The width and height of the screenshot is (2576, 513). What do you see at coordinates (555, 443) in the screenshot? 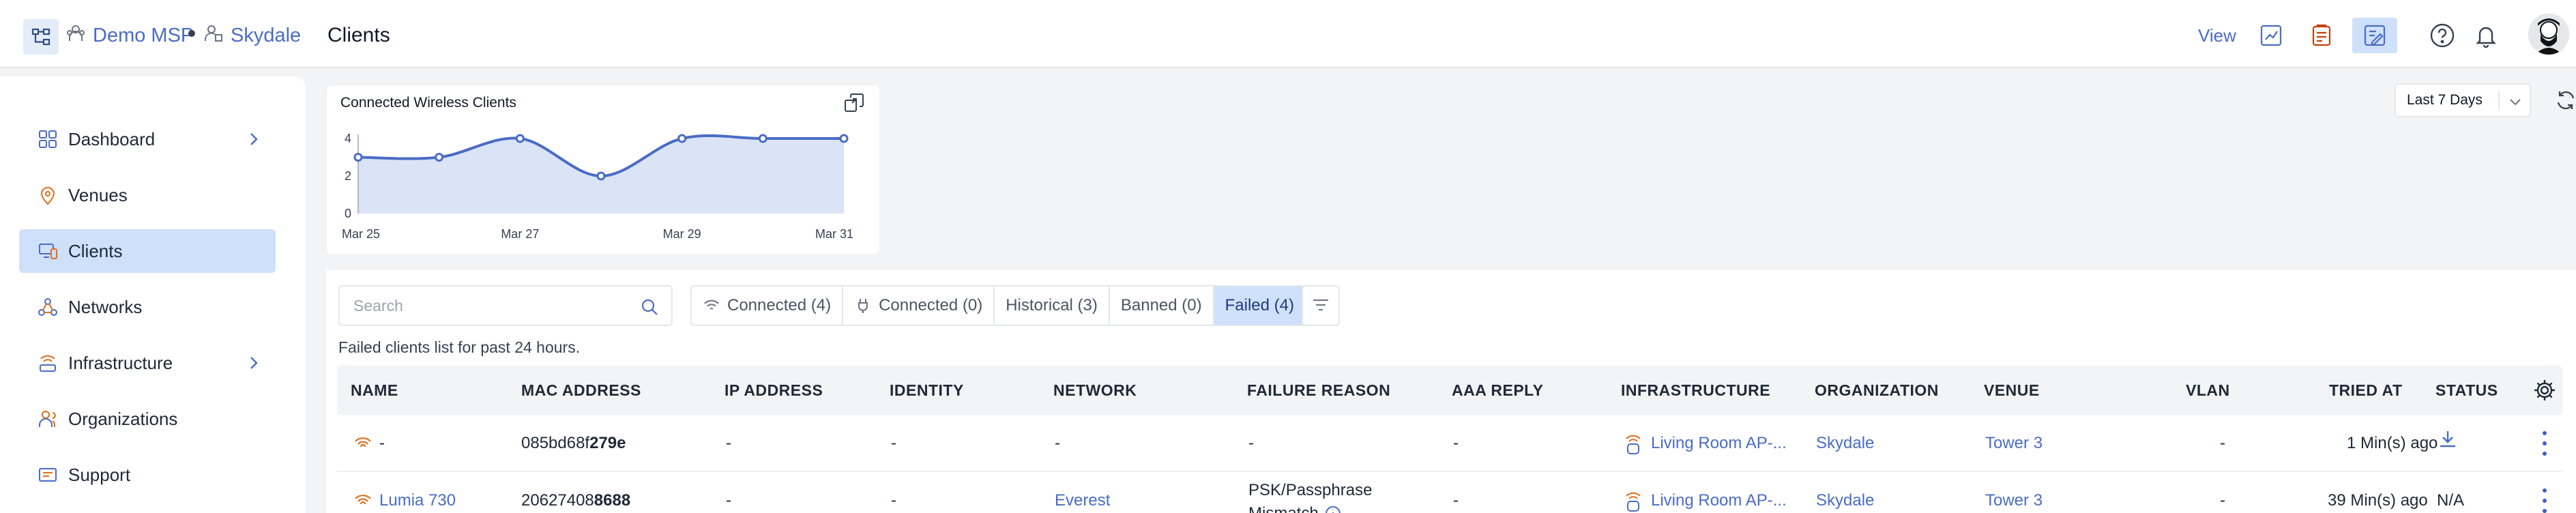
I see `mac-prefix: 085bd68f` at bounding box center [555, 443].